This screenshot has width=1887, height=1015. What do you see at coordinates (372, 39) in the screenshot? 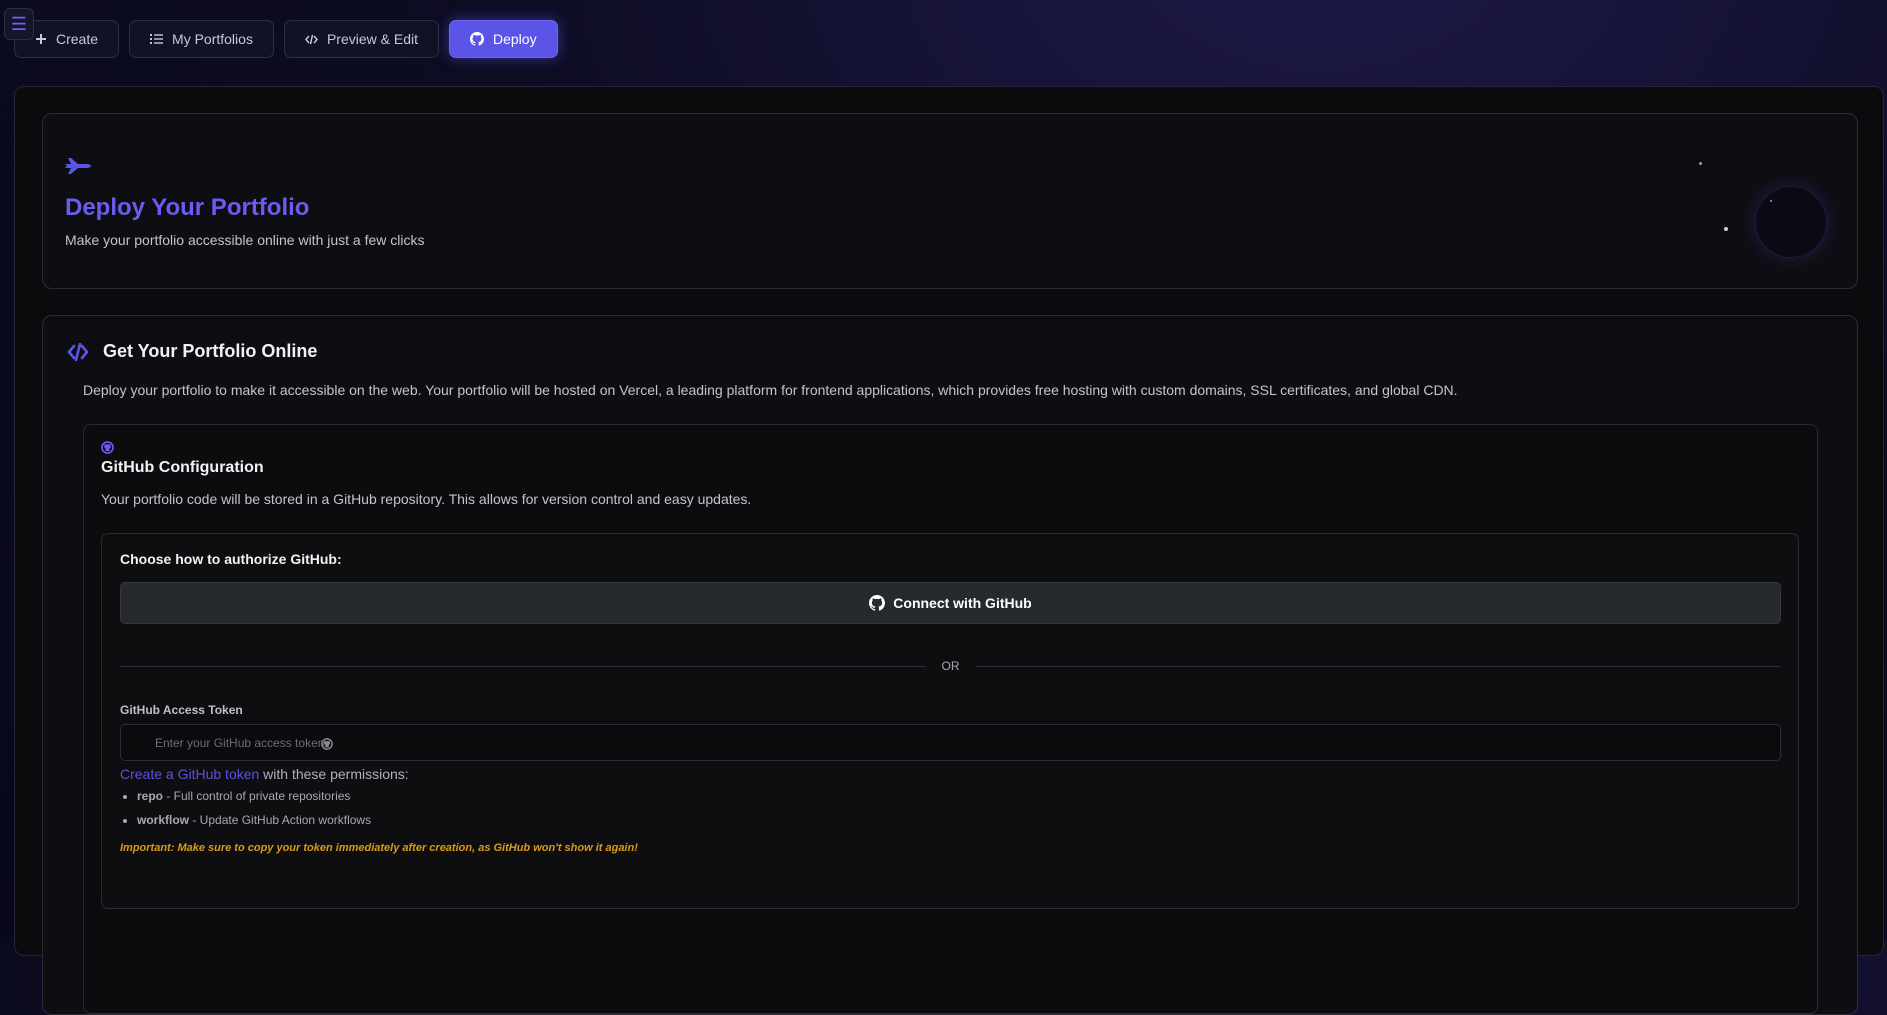
I see `tab-preview-edit-label: Preview & Edit` at bounding box center [372, 39].